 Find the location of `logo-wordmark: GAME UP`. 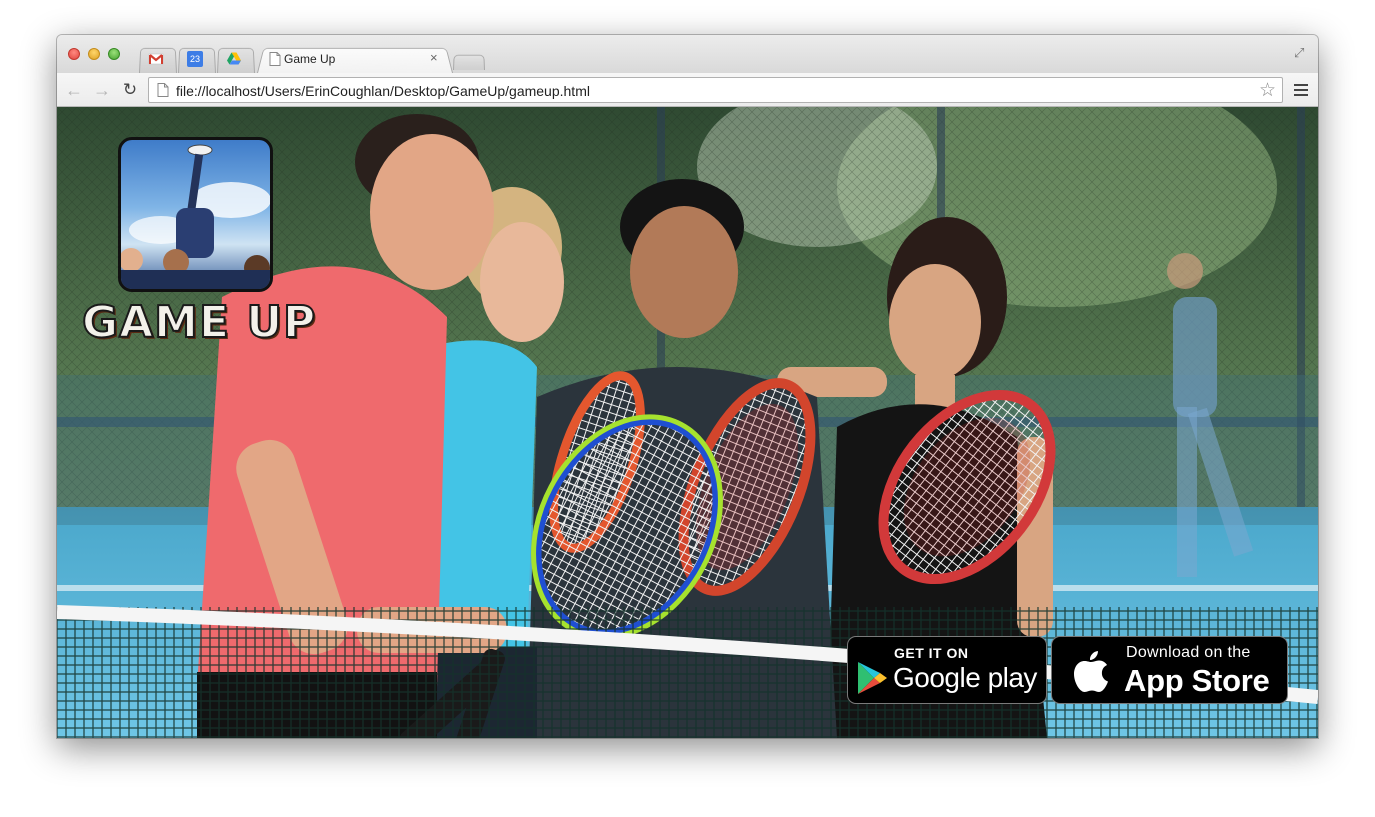

logo-wordmark: GAME UP is located at coordinates (198, 322).